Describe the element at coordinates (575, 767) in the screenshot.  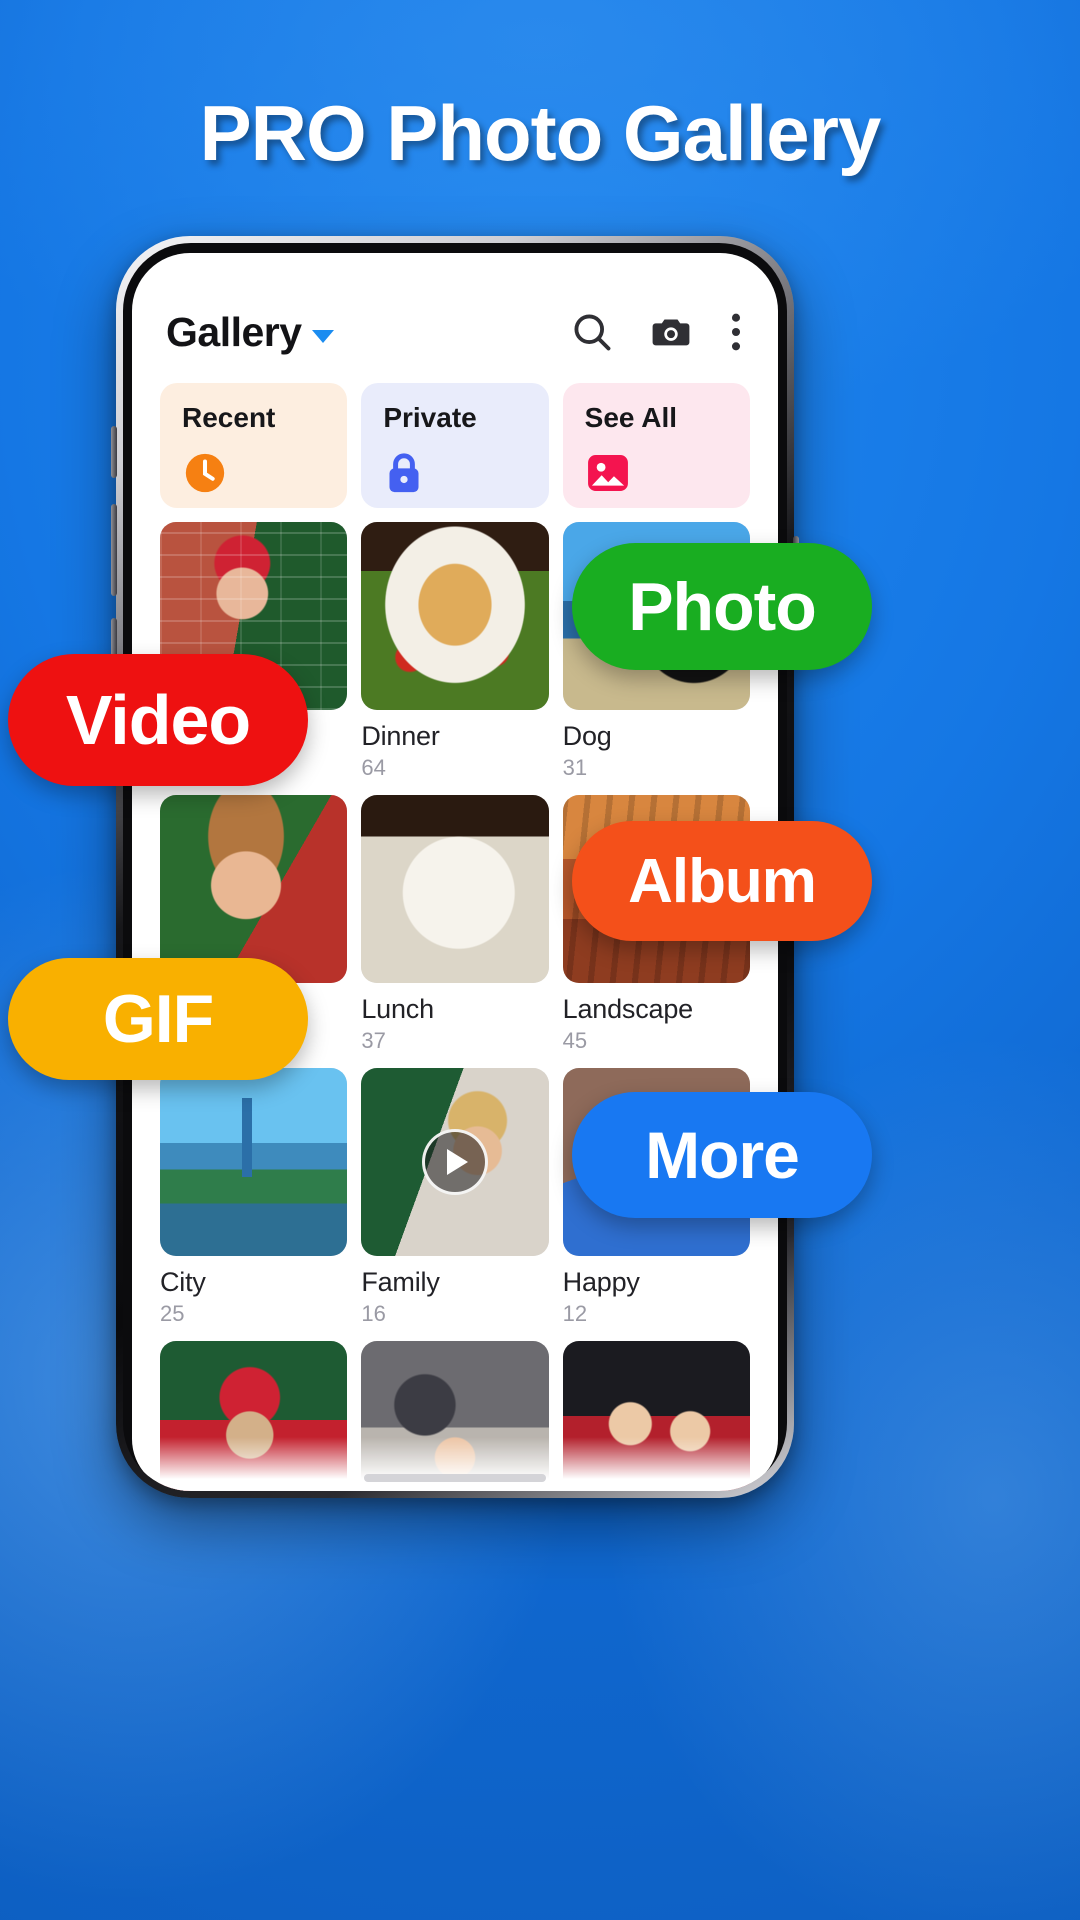
I see `album-count: 31` at that location.